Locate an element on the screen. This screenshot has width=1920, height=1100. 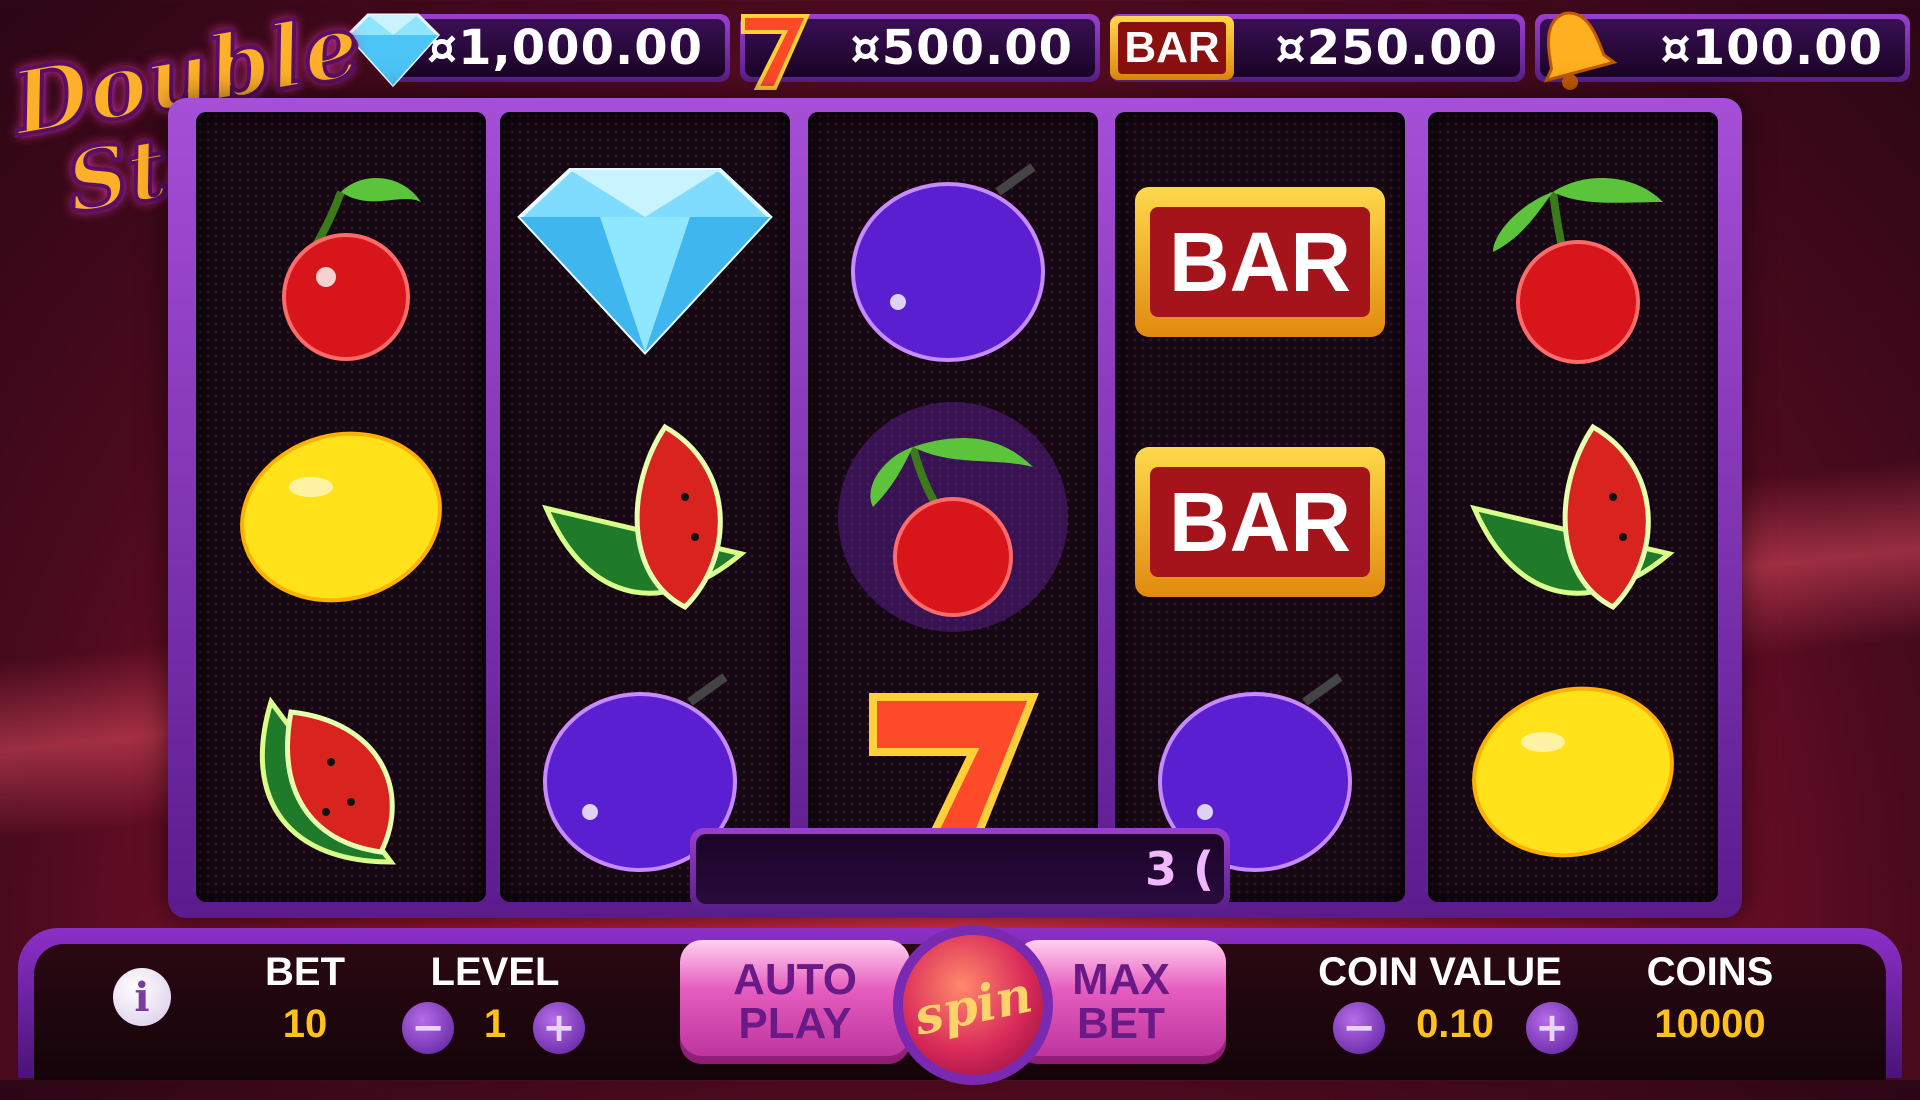
coin-value-label: COIN VALUE is located at coordinates (1440, 972).